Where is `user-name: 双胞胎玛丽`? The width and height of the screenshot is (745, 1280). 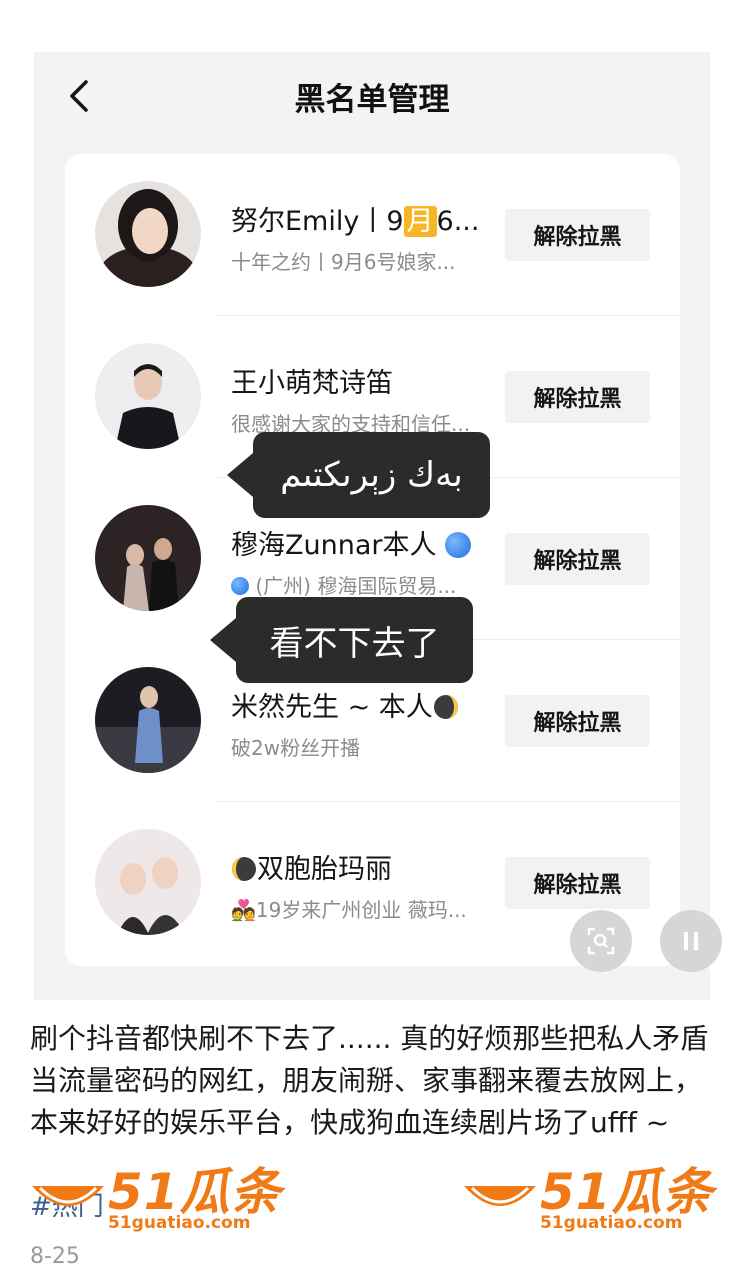 user-name: 双胞胎玛丽 is located at coordinates (371, 866).